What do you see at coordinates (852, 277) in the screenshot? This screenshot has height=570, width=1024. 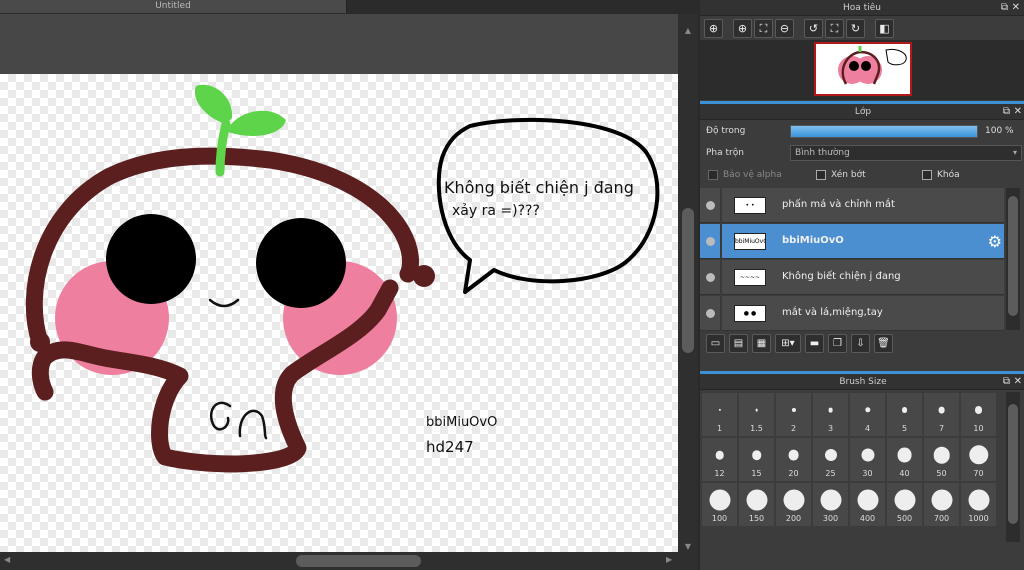 I see `layer-item: ~~~~ Không biết chiện j đang` at bounding box center [852, 277].